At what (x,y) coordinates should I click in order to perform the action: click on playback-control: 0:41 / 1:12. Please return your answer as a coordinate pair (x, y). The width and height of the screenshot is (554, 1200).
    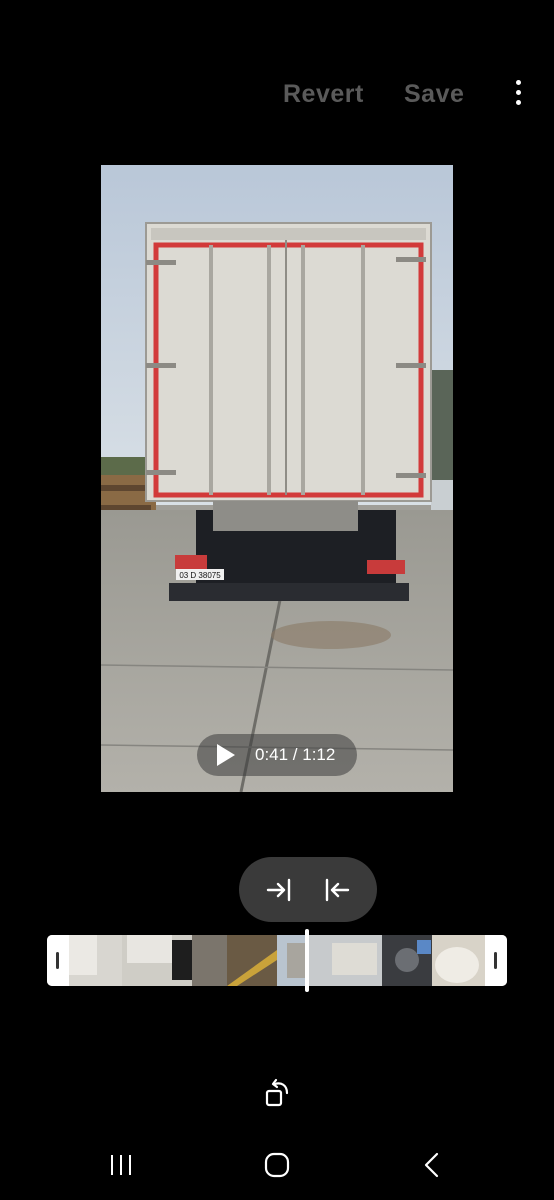
    Looking at the image, I should click on (277, 755).